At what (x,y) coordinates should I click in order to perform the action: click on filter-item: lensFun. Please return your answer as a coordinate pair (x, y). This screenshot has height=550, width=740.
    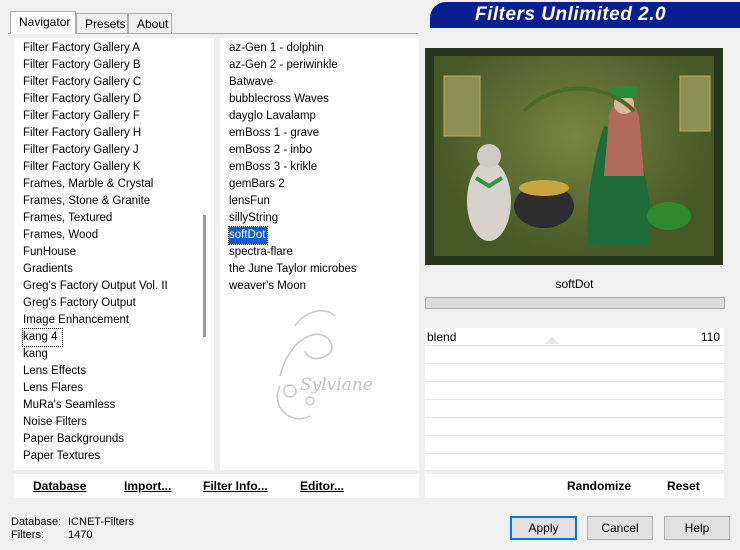
    Looking at the image, I should click on (293, 201).